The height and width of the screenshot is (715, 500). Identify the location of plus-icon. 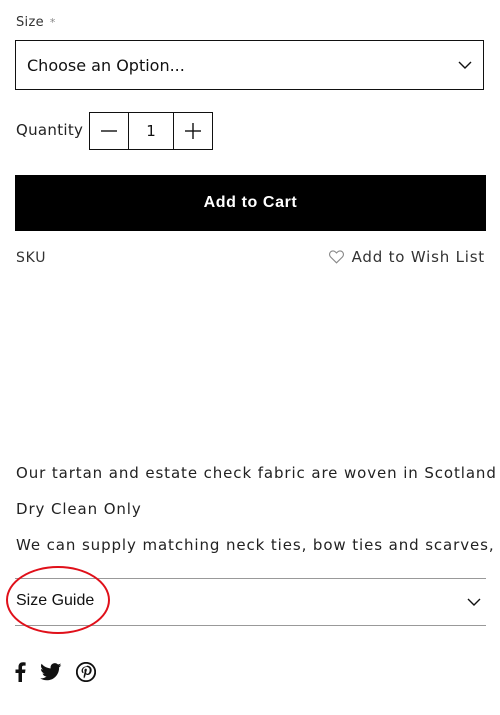
(193, 131).